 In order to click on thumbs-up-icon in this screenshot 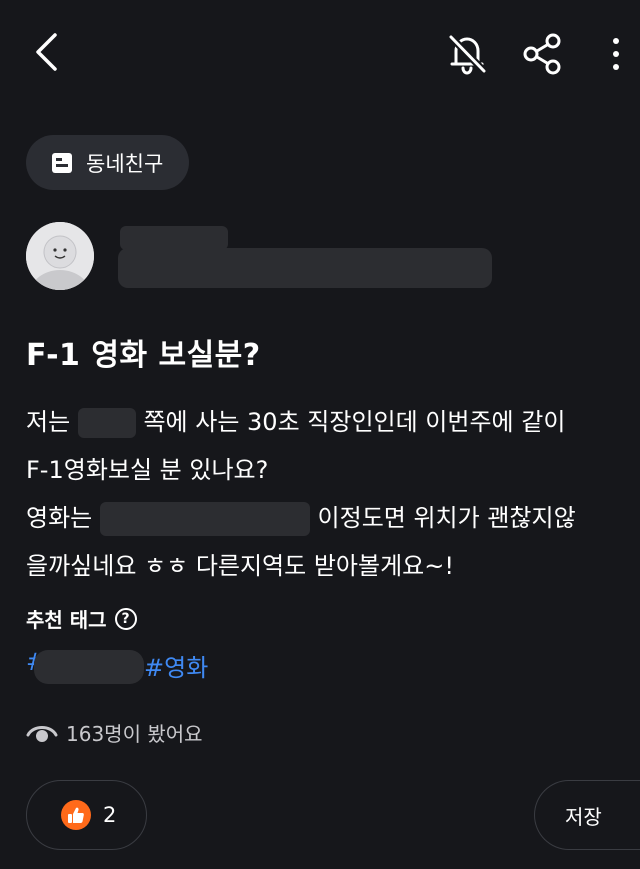, I will do `click(76, 815)`.